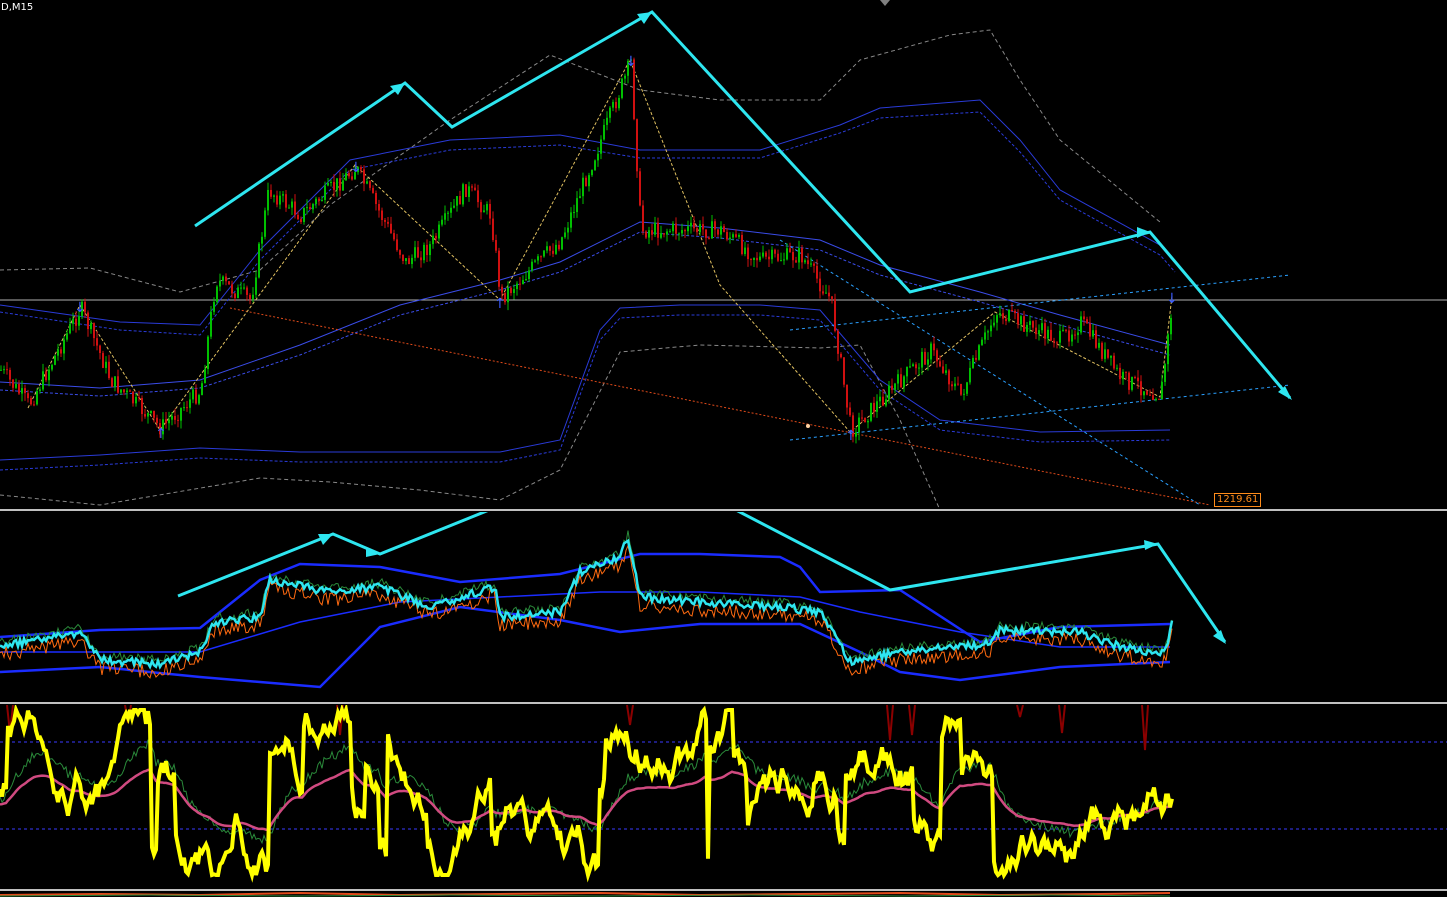 The image size is (1447, 897). I want to click on oscillator-1-series, so click(587, 604).